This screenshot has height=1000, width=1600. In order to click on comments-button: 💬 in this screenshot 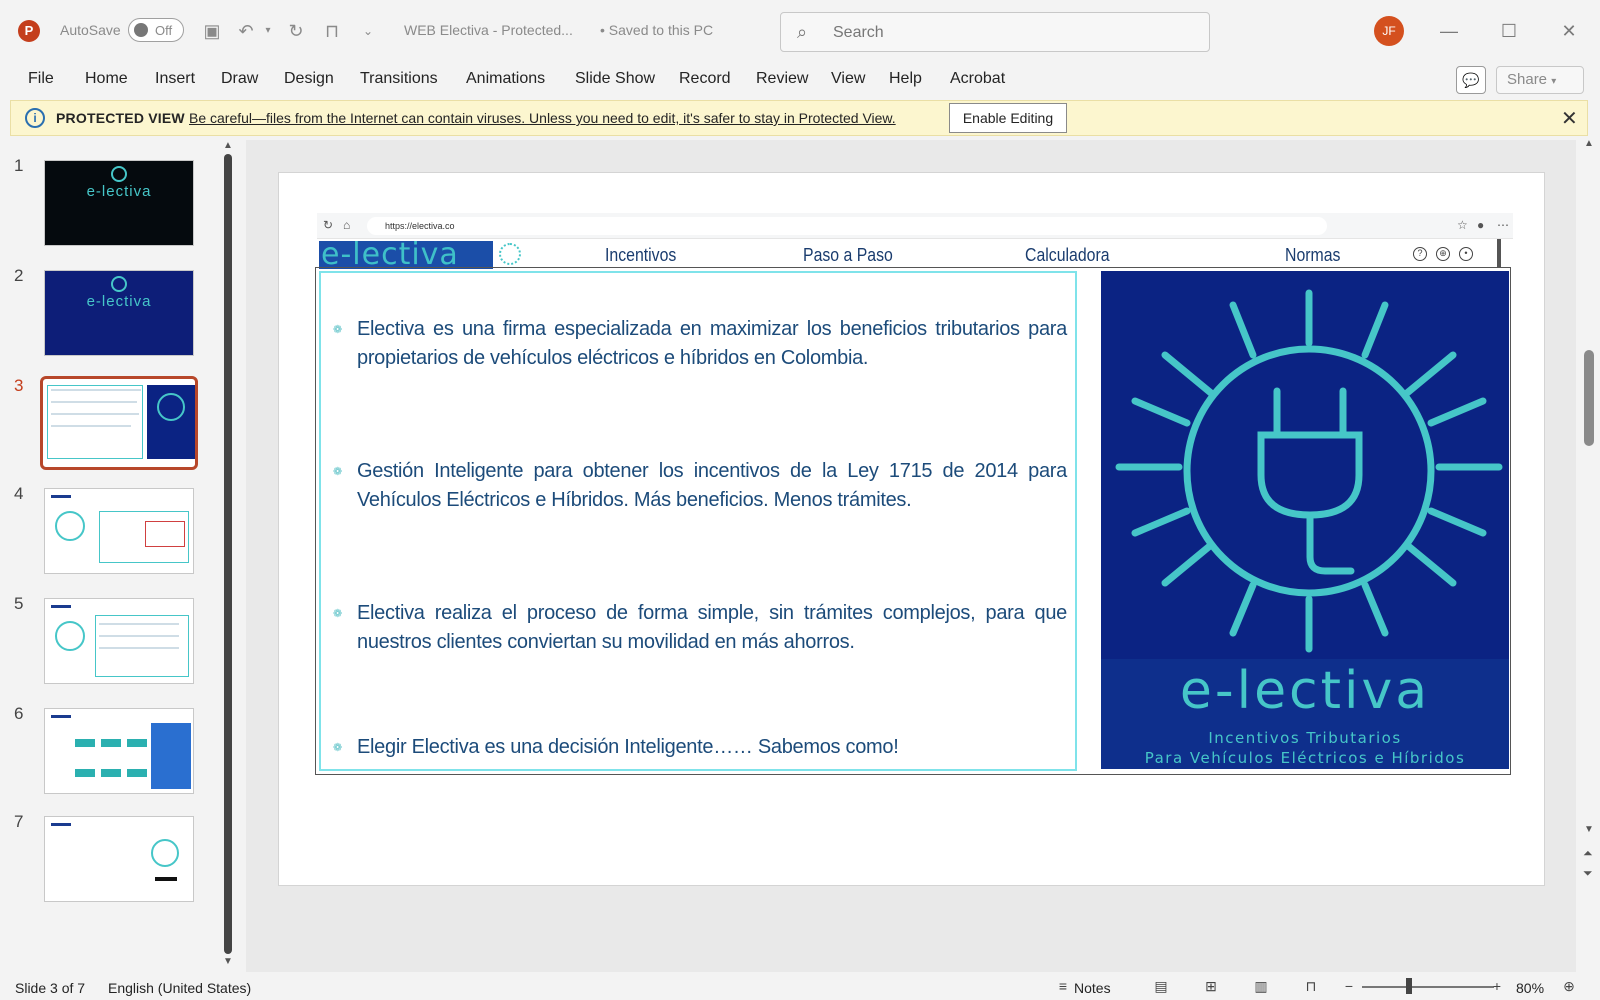, I will do `click(1471, 80)`.